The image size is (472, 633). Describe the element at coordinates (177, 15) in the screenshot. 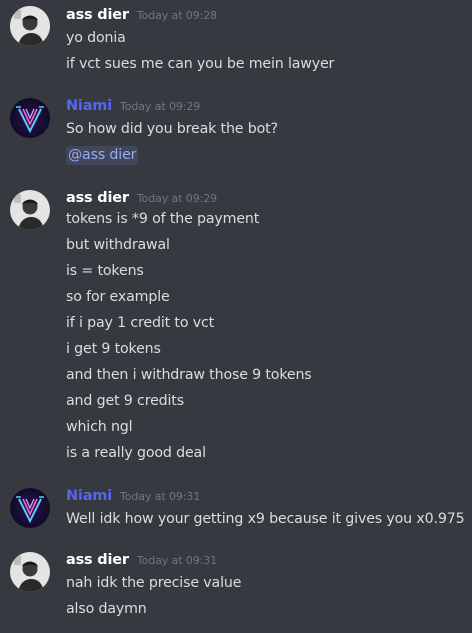

I see `message-timestamp: Today at 09:28` at that location.